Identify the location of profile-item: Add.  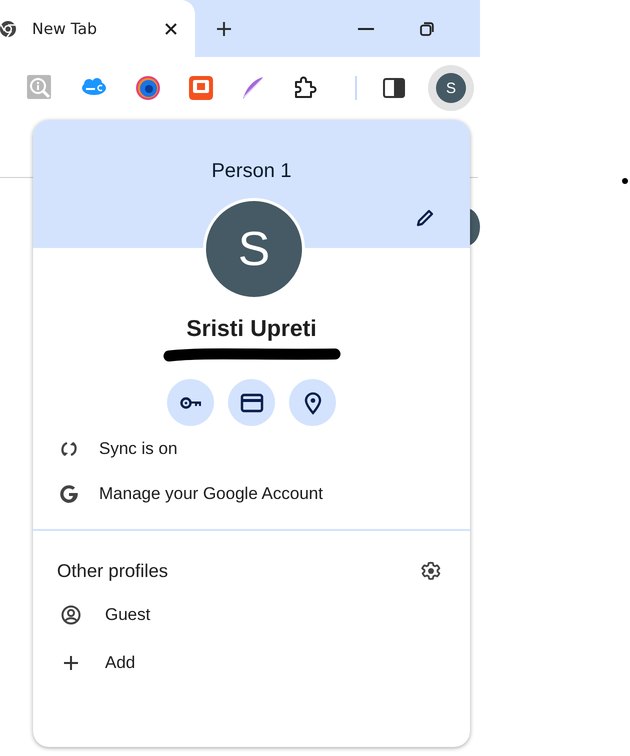
(251, 663).